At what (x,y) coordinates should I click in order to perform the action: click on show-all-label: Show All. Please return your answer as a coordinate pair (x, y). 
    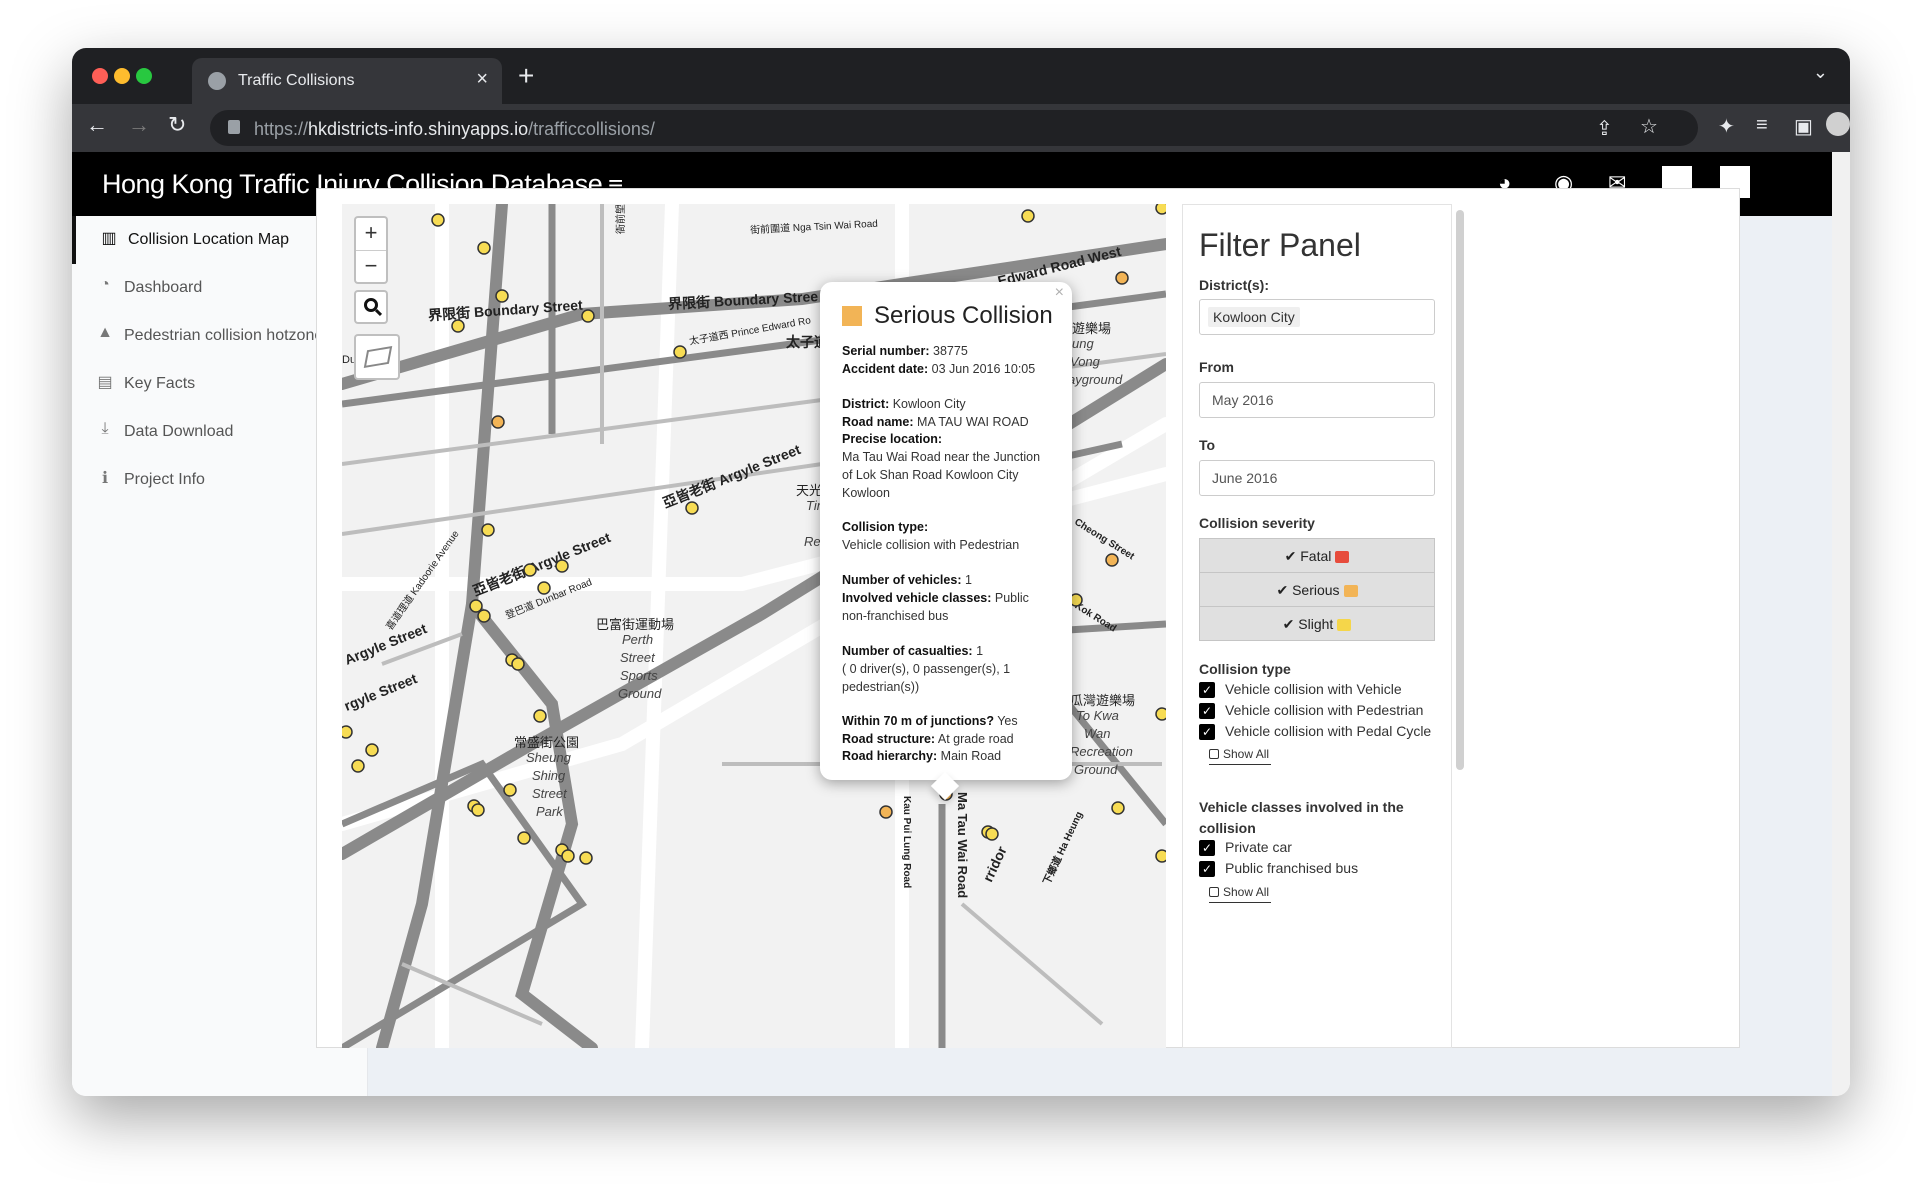
    Looking at the image, I should click on (1246, 754).